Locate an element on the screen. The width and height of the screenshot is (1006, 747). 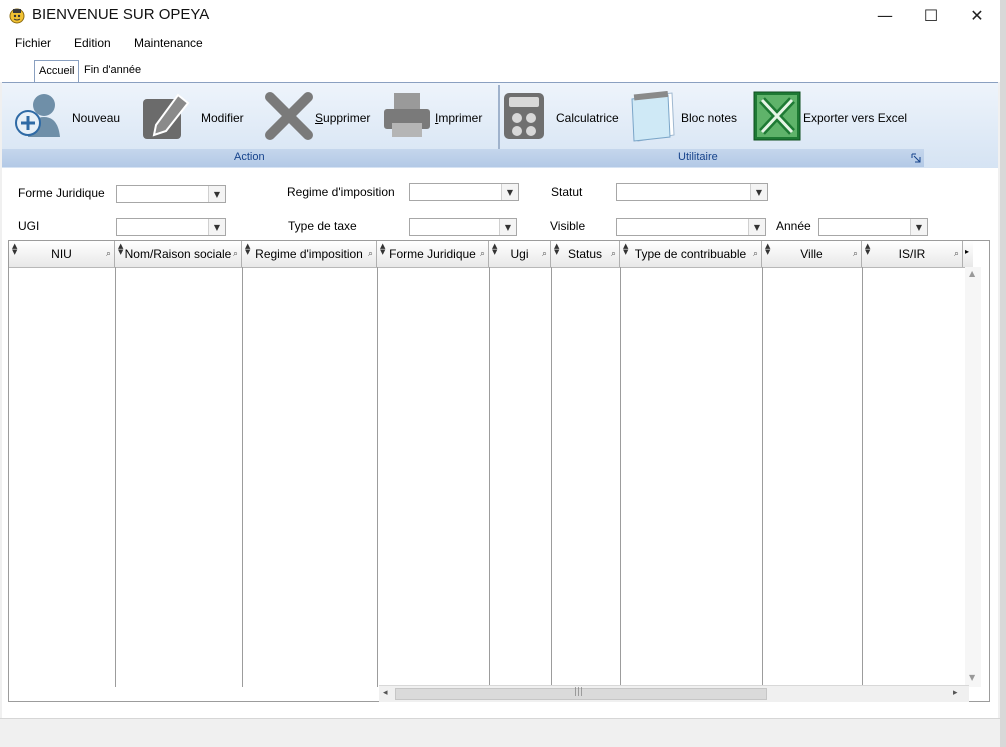
minimize-button: — is located at coordinates (885, 15).